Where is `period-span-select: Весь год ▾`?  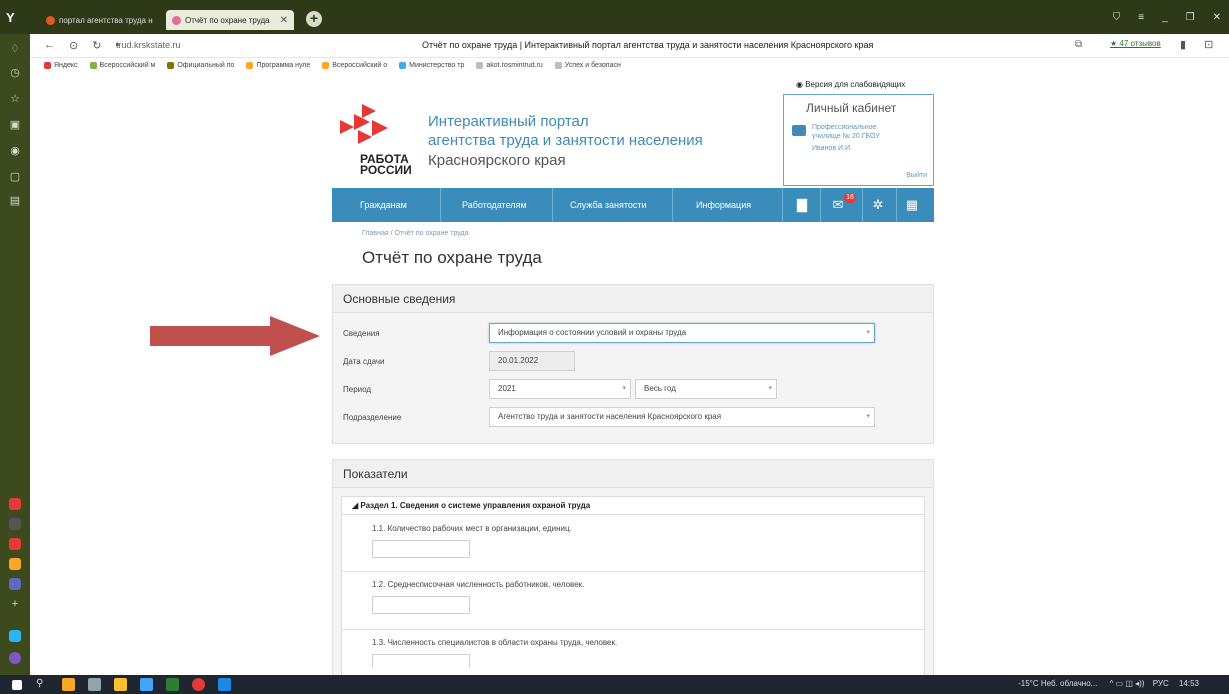 period-span-select: Весь год ▾ is located at coordinates (706, 389).